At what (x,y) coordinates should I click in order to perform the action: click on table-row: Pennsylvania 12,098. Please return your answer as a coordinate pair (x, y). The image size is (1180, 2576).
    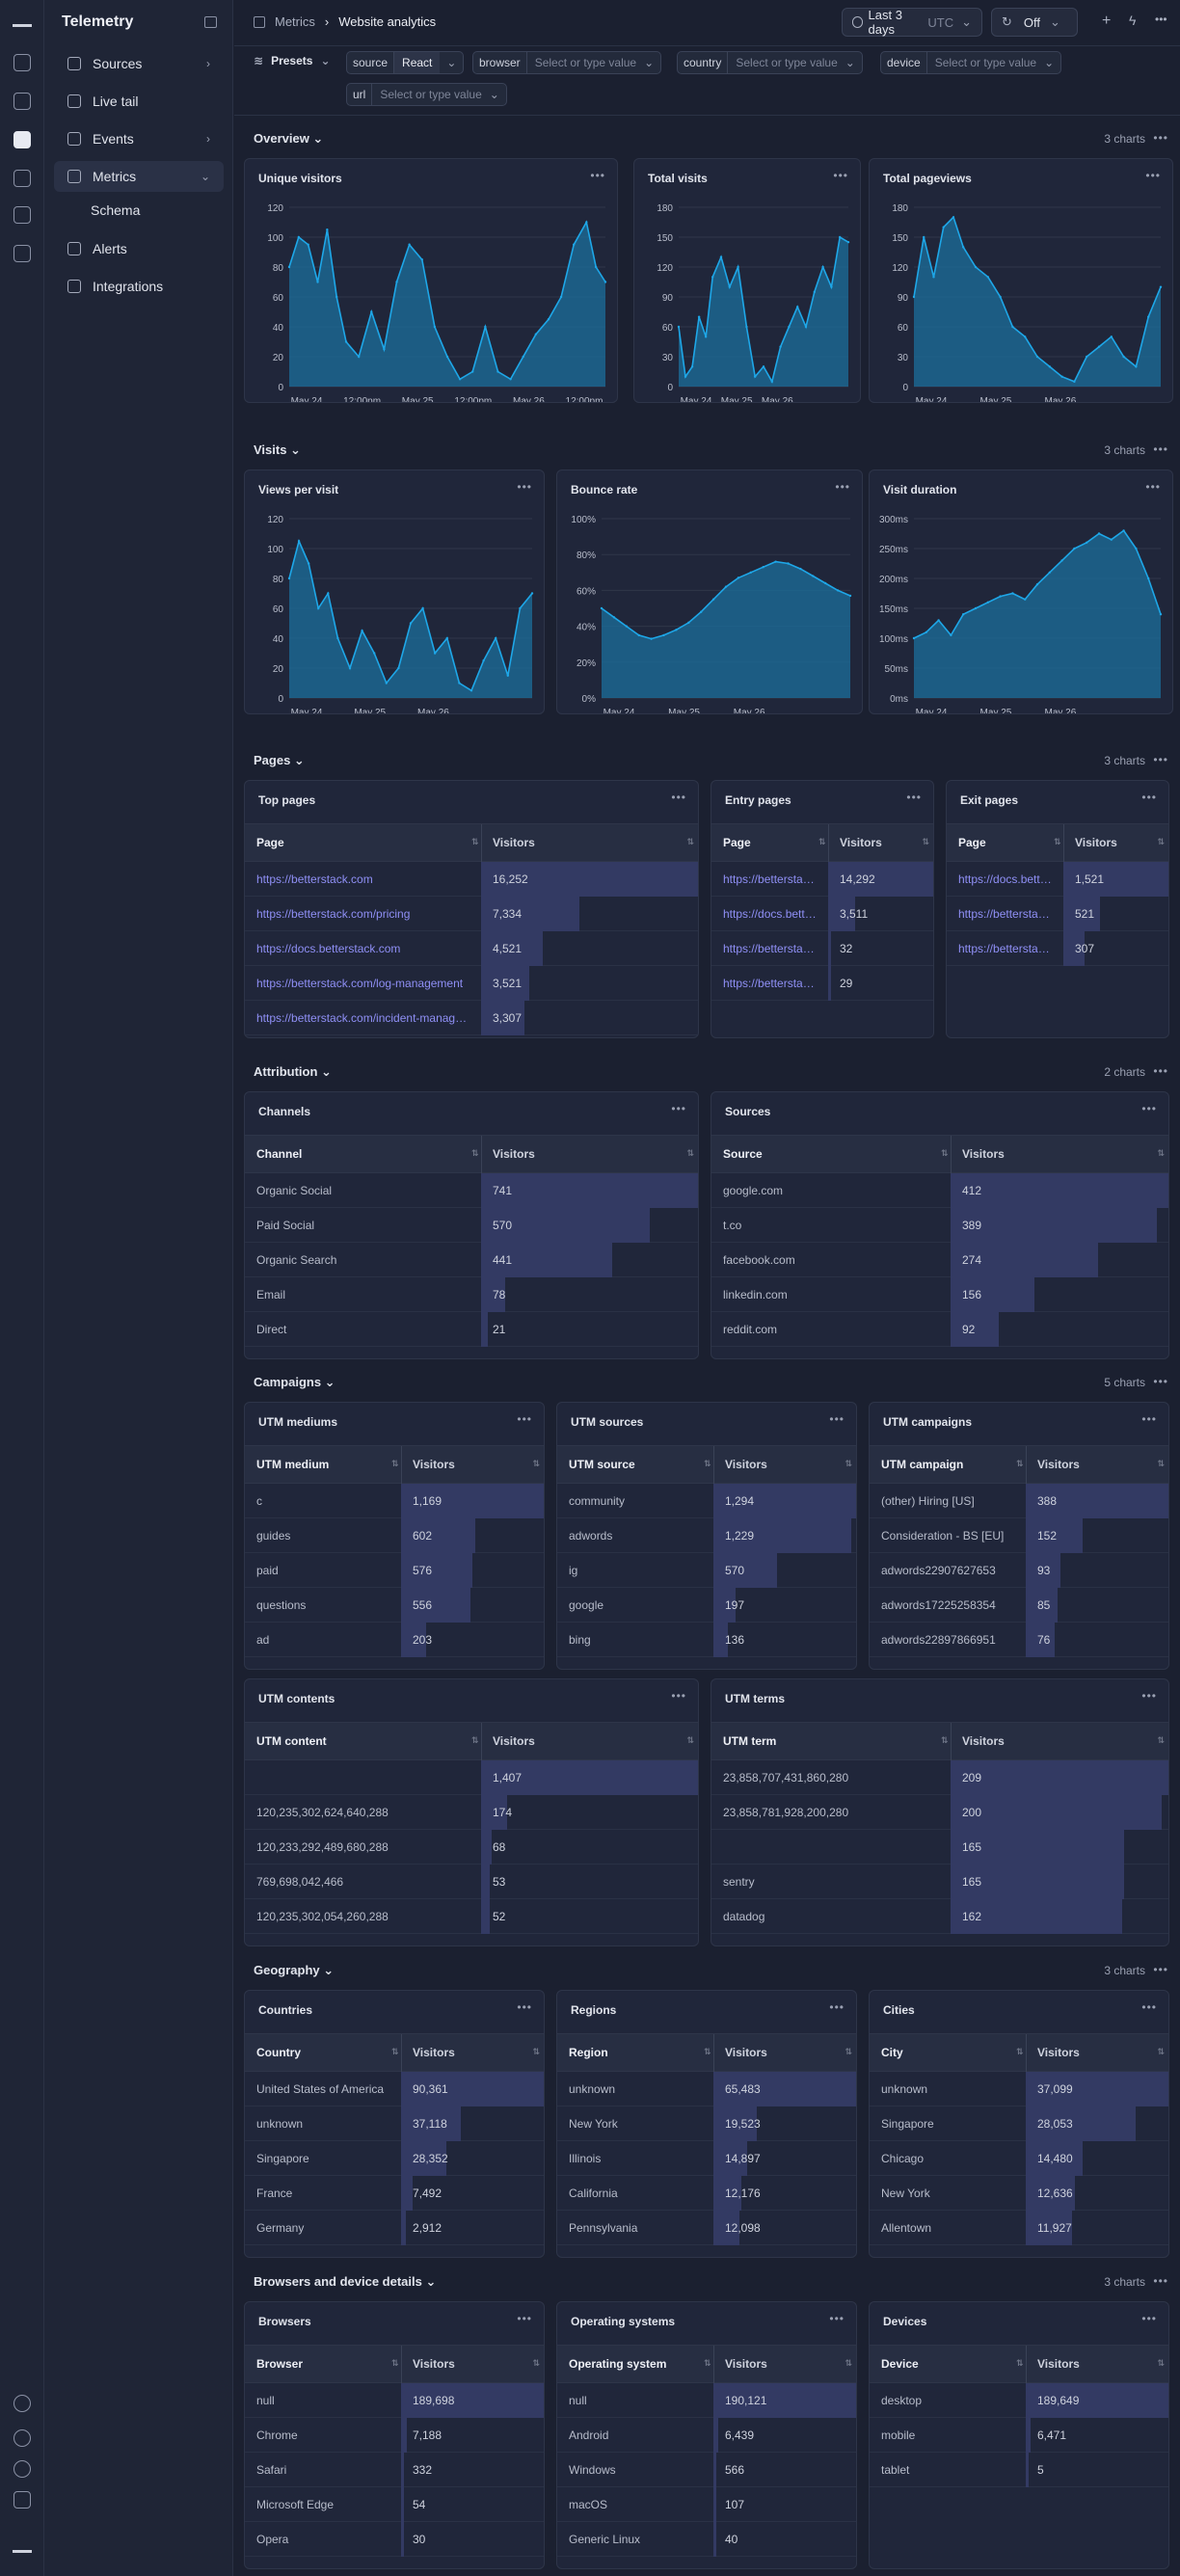
    Looking at the image, I should click on (707, 2228).